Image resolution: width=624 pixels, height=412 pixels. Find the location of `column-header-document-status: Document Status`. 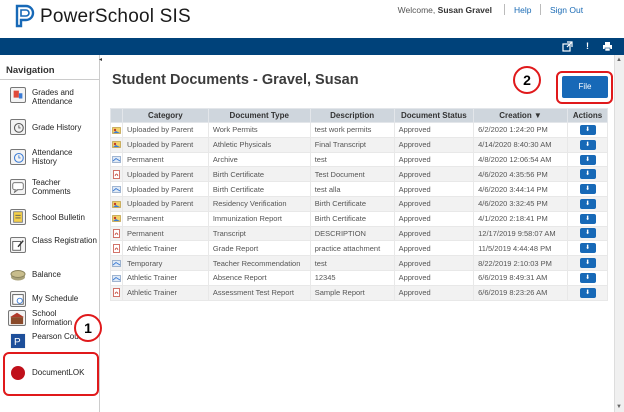

column-header-document-status: Document Status is located at coordinates (434, 115).